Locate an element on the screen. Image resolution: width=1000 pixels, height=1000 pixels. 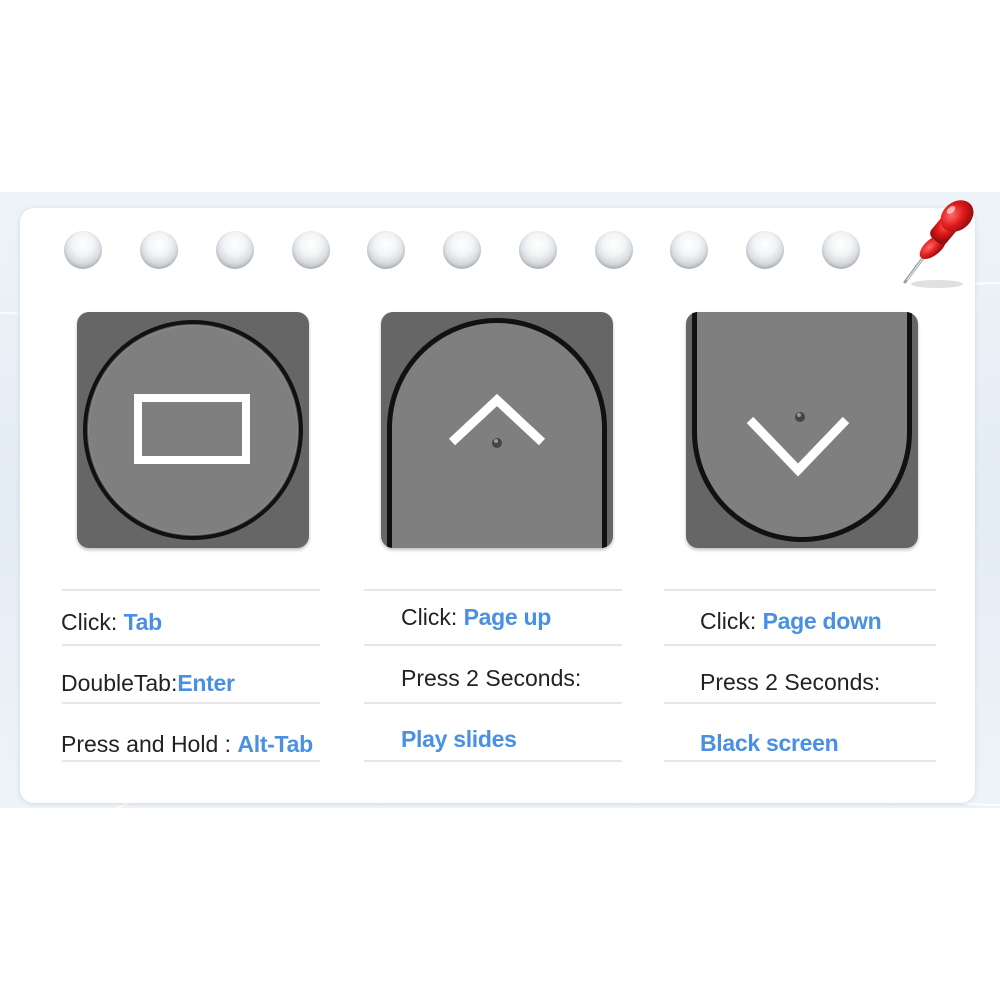
row-label: Press and Hold : is located at coordinates (149, 744).